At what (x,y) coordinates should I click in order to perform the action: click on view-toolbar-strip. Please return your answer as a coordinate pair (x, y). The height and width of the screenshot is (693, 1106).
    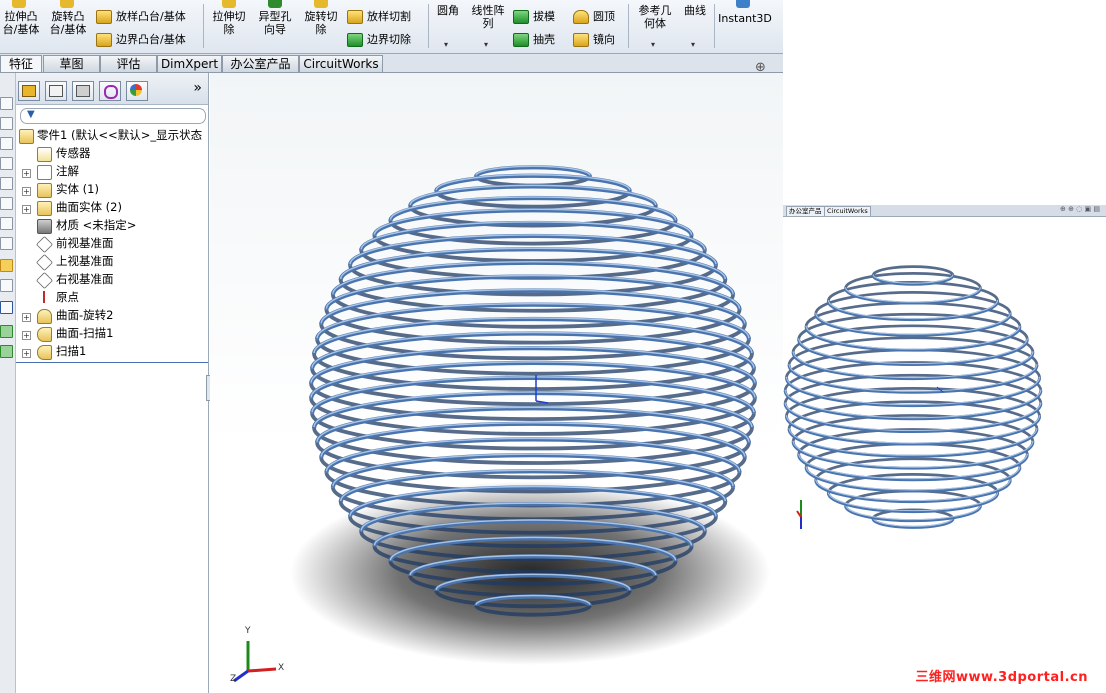
    Looking at the image, I should click on (8, 383).